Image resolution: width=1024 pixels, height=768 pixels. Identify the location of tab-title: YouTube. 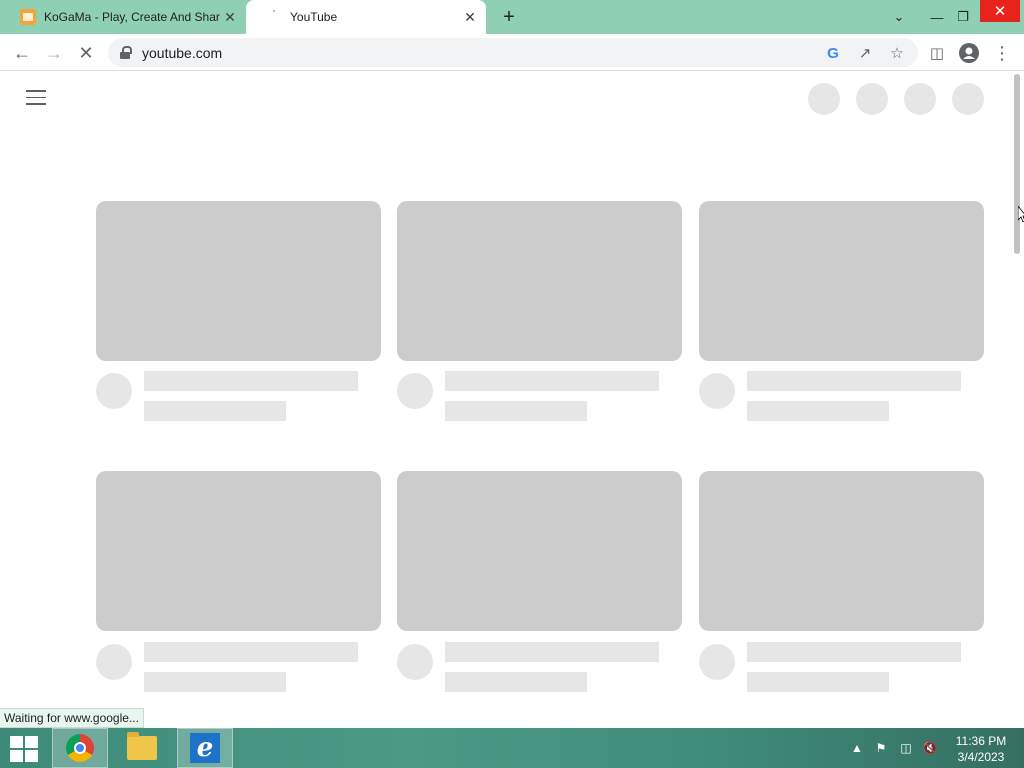
(314, 17).